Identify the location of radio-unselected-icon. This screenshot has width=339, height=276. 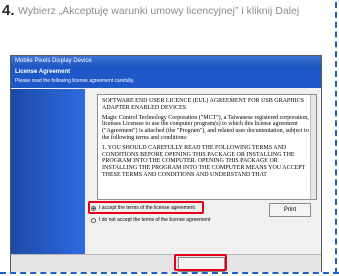
(93, 220).